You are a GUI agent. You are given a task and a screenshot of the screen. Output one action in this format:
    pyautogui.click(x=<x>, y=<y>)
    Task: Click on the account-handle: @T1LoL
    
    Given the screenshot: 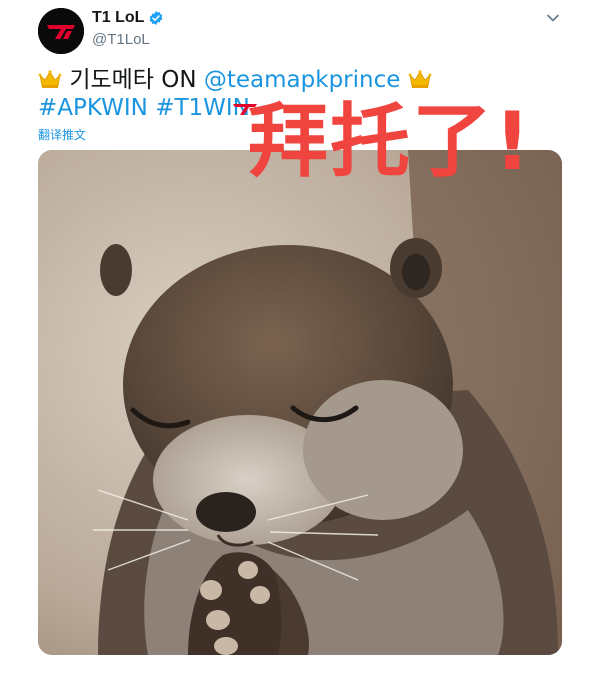 What is the action you would take?
    pyautogui.click(x=121, y=39)
    